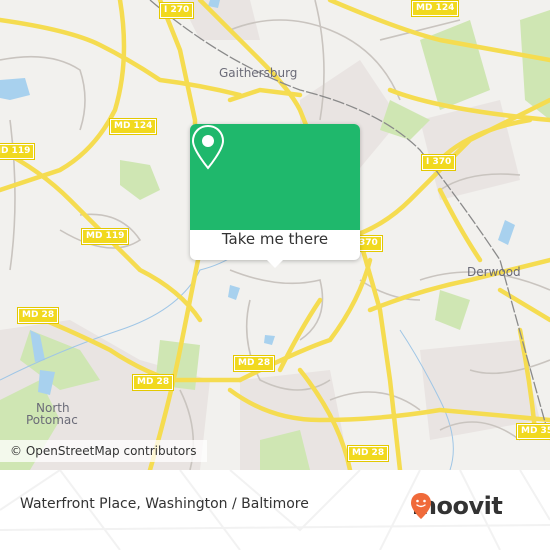  Describe the element at coordinates (532, 431) in the screenshot. I see `route-shield-md355: MD 35` at that location.